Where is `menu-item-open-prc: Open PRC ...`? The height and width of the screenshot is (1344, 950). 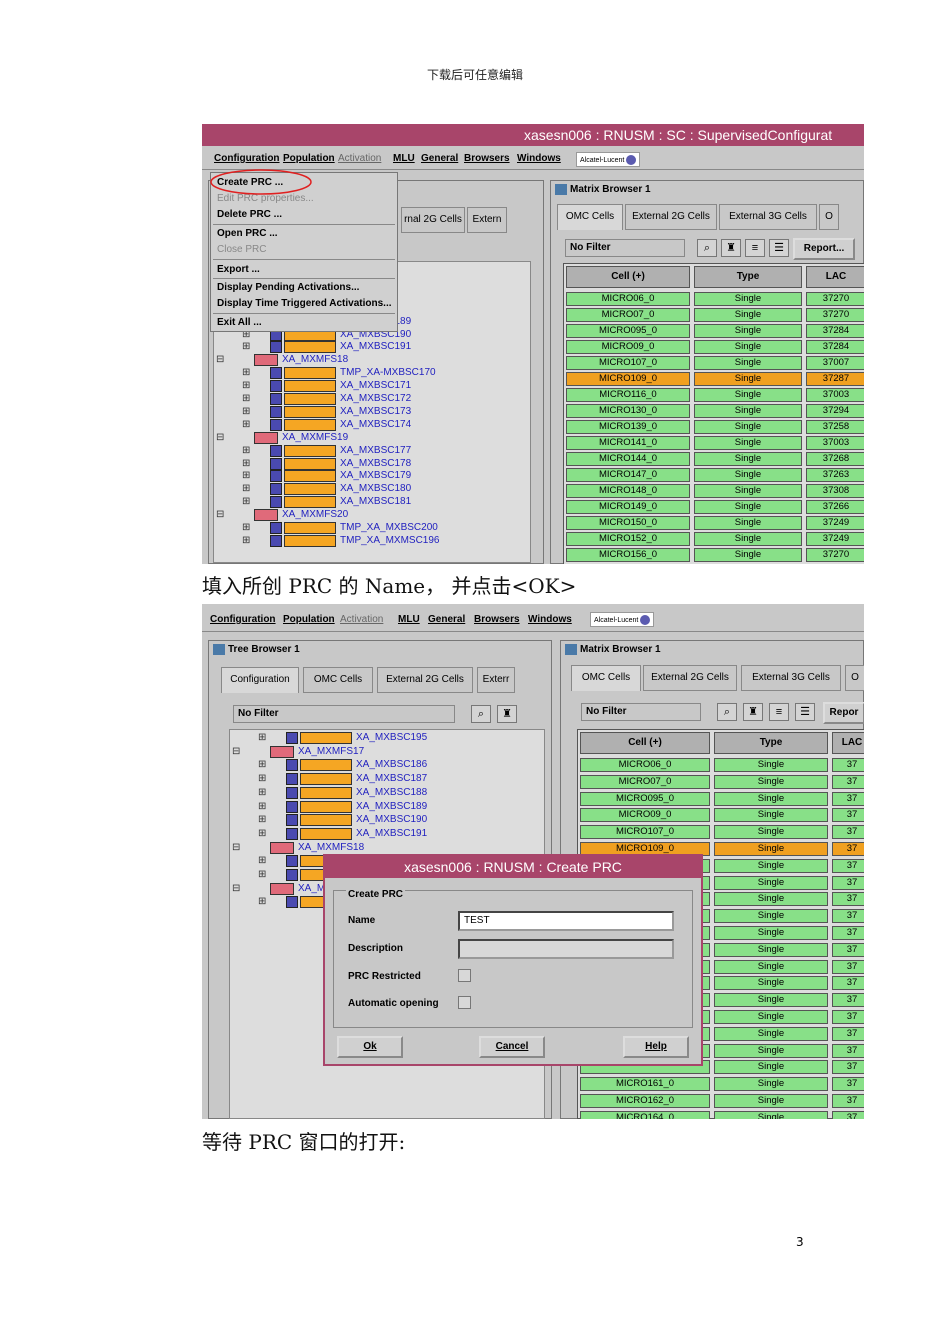 menu-item-open-prc: Open PRC ... is located at coordinates (247, 233).